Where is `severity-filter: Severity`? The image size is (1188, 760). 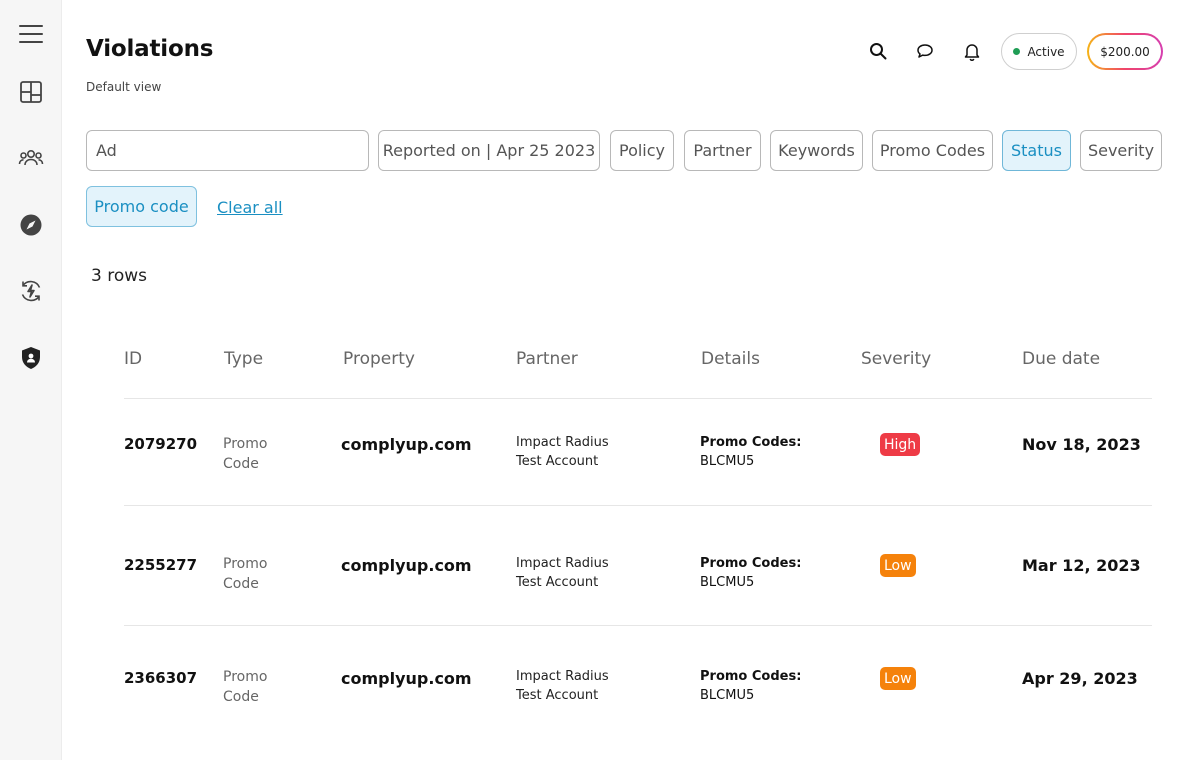 severity-filter: Severity is located at coordinates (1121, 150).